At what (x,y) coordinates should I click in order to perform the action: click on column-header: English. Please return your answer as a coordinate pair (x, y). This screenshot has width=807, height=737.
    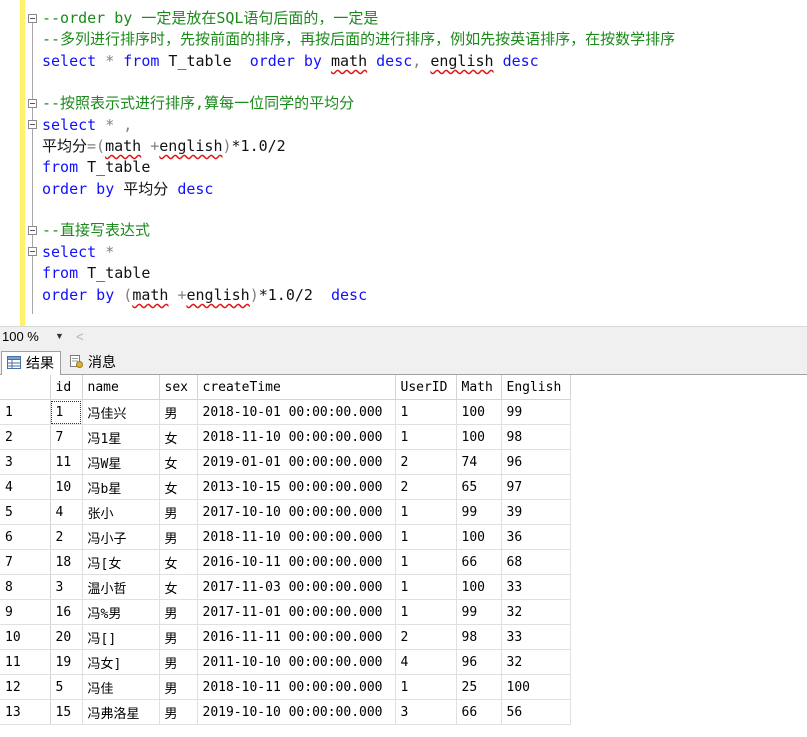
    Looking at the image, I should click on (536, 387).